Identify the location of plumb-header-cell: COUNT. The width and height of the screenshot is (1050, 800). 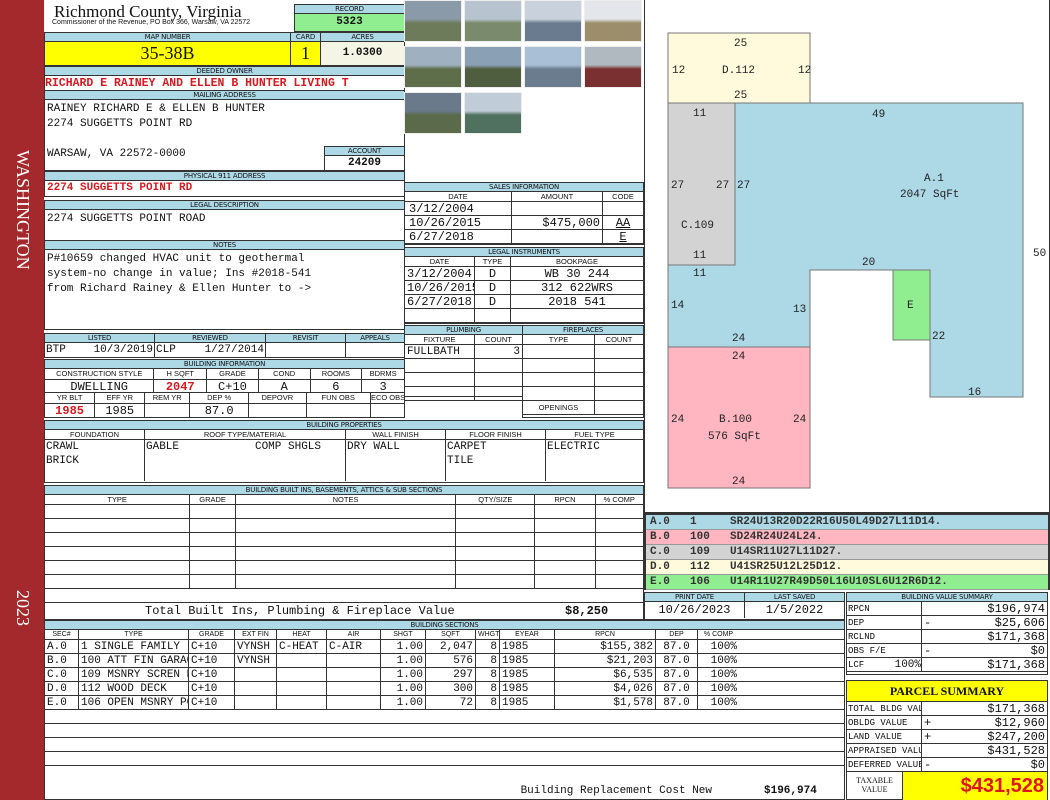
(498, 339).